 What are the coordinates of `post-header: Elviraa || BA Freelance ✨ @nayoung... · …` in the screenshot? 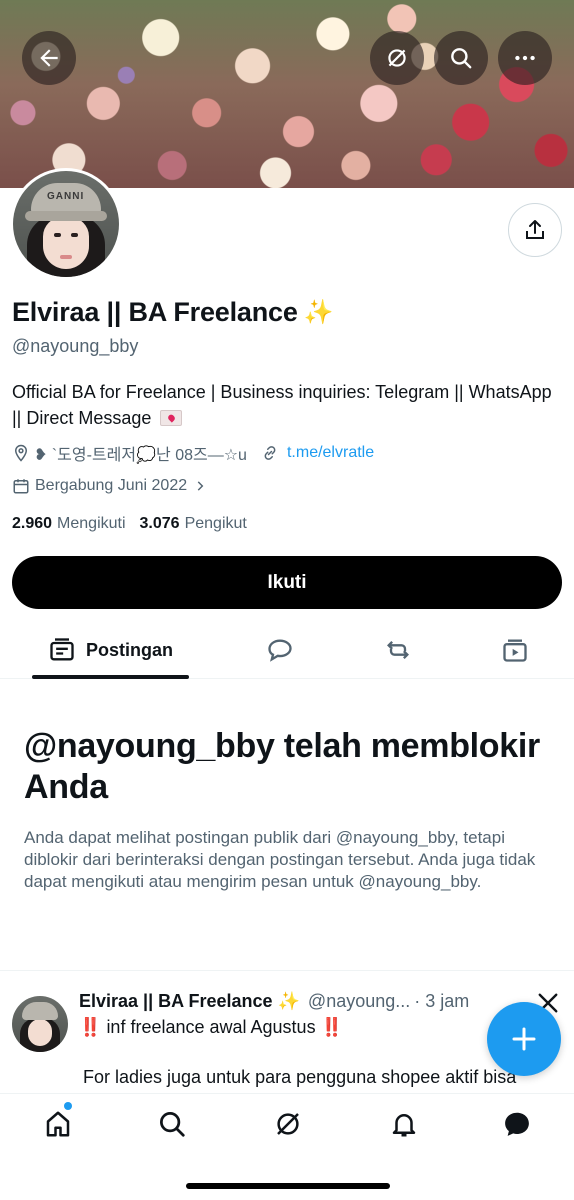 It's located at (274, 1001).